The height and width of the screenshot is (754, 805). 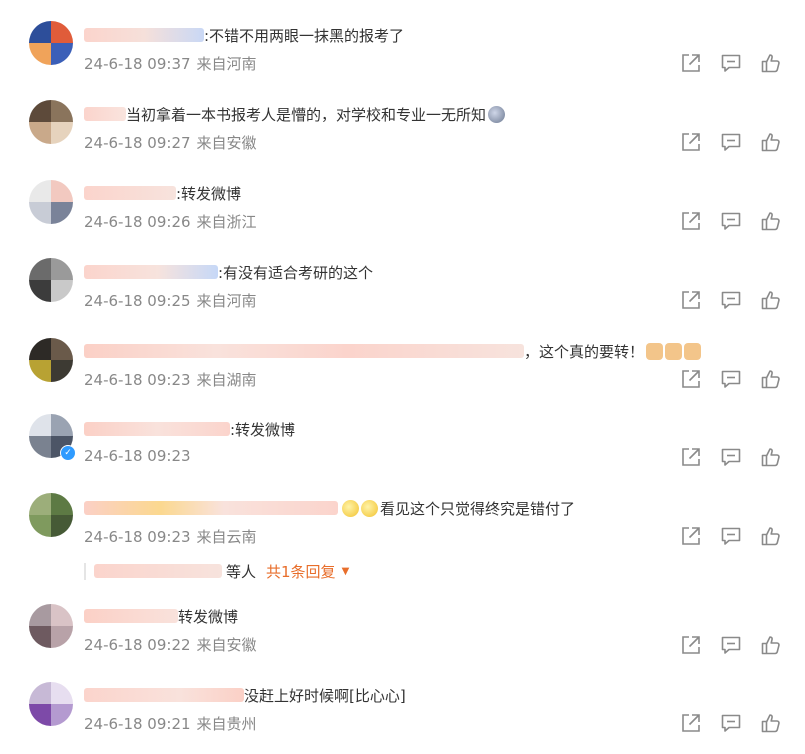 I want to click on comment-text-line: ，这个真的要转！, so click(x=393, y=351).